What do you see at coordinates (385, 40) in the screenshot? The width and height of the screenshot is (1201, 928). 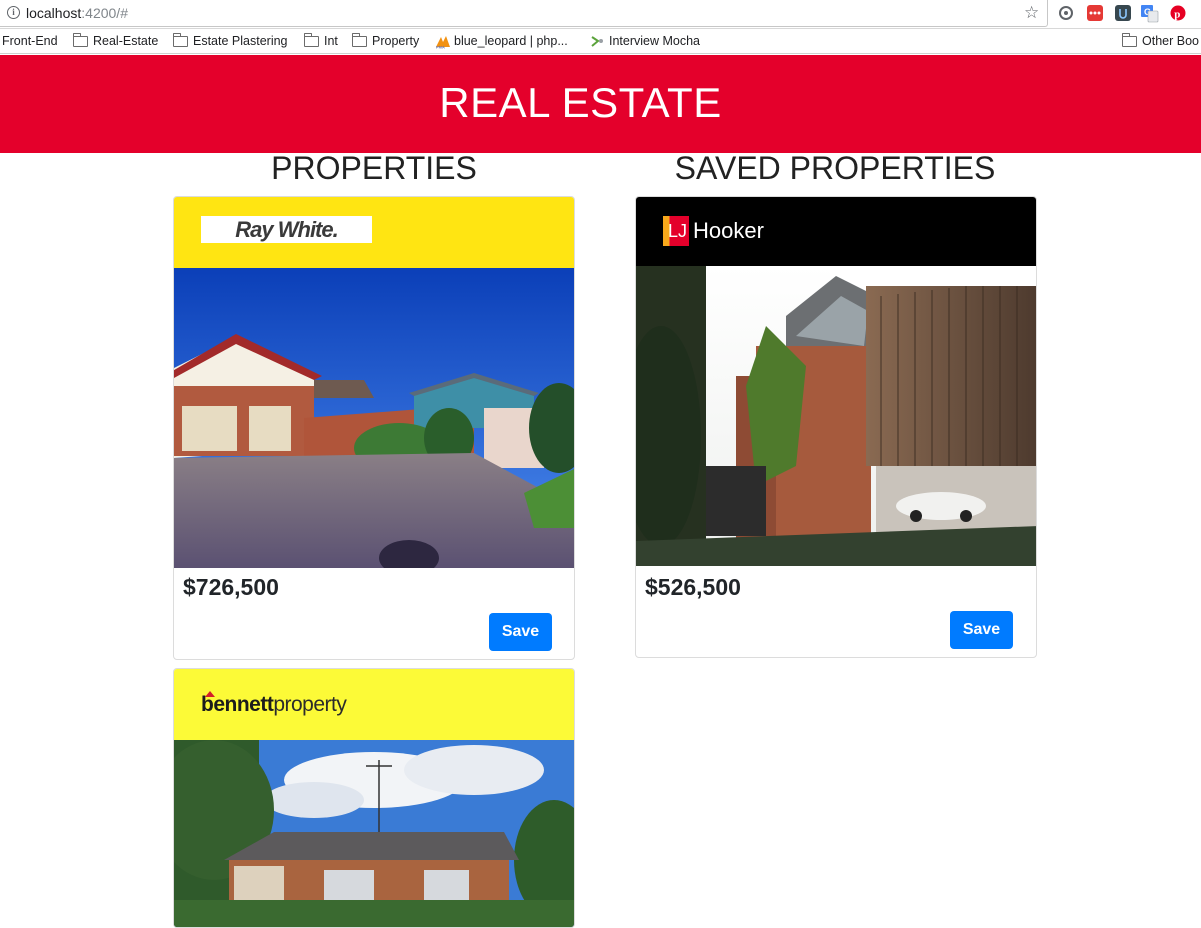 I see `bookmark-property: Property` at bounding box center [385, 40].